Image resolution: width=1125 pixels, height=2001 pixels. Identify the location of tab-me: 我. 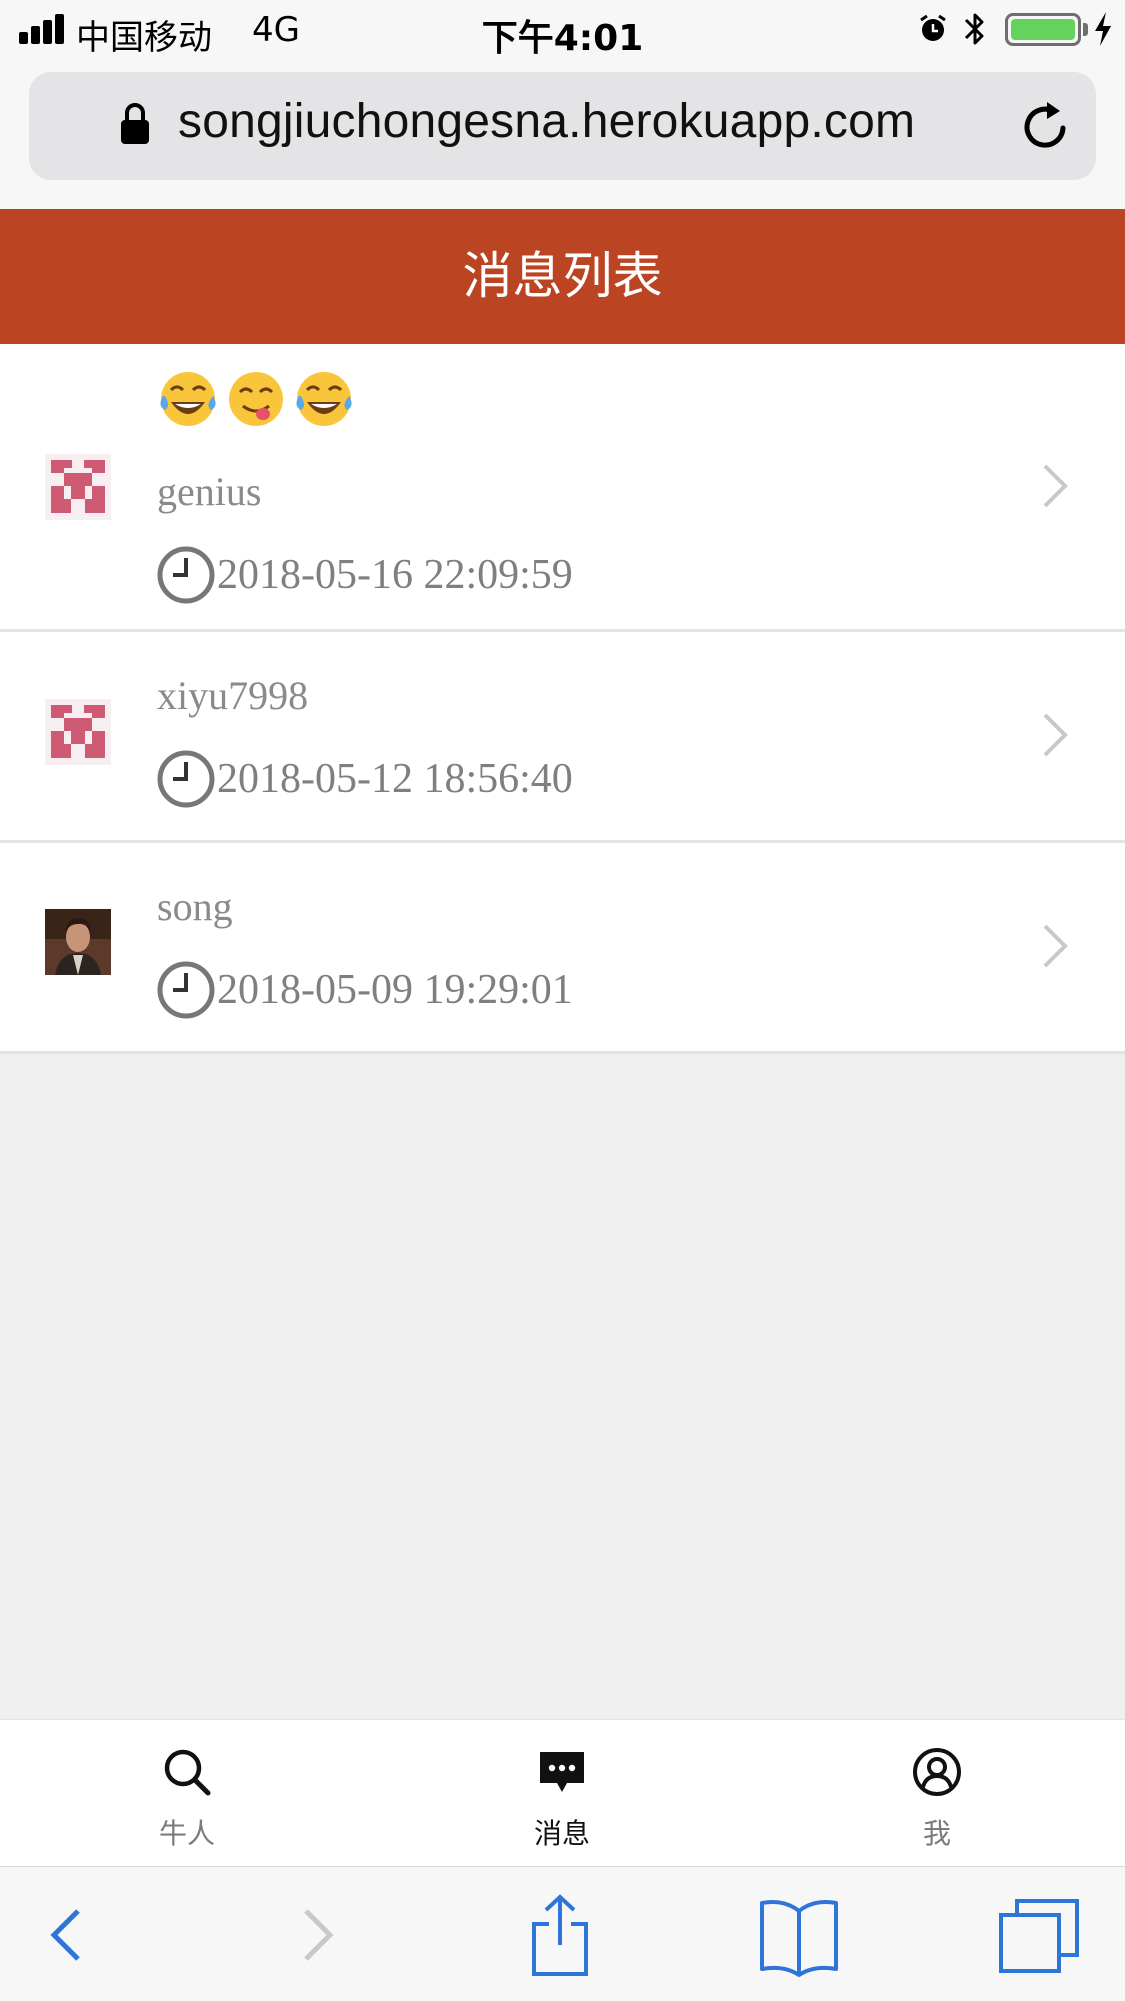
(937, 1793).